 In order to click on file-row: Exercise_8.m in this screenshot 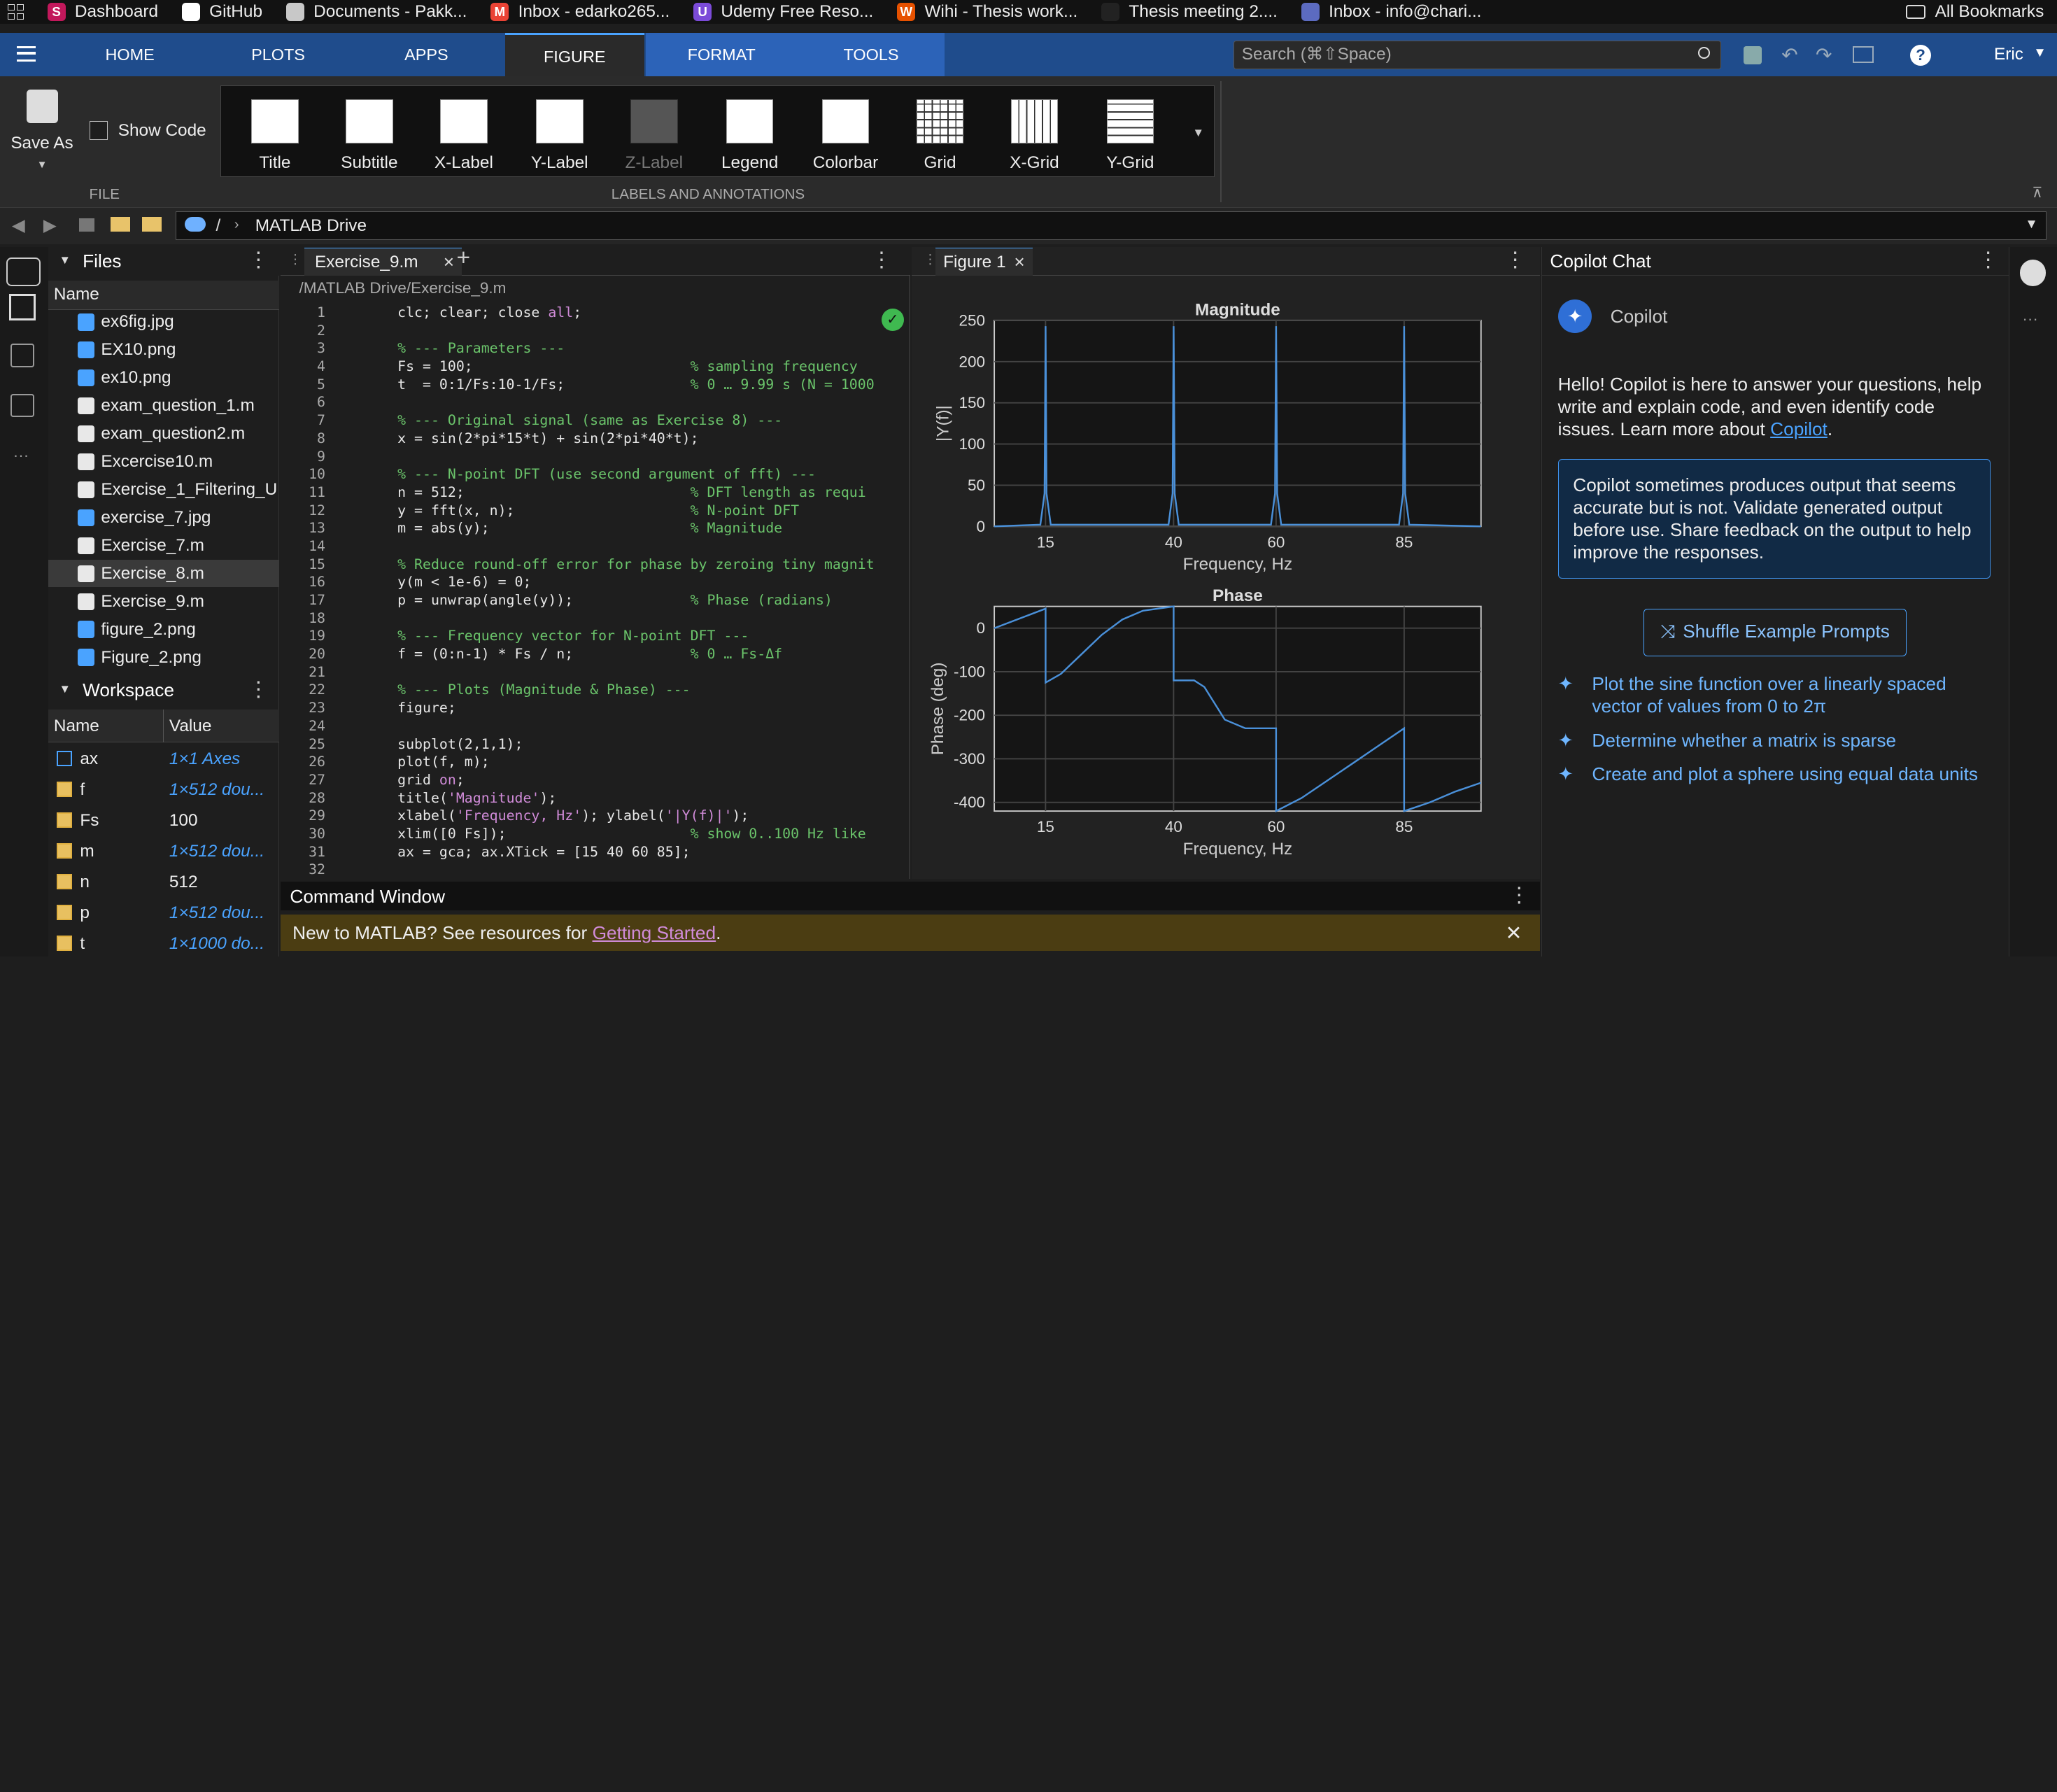, I will do `click(164, 574)`.